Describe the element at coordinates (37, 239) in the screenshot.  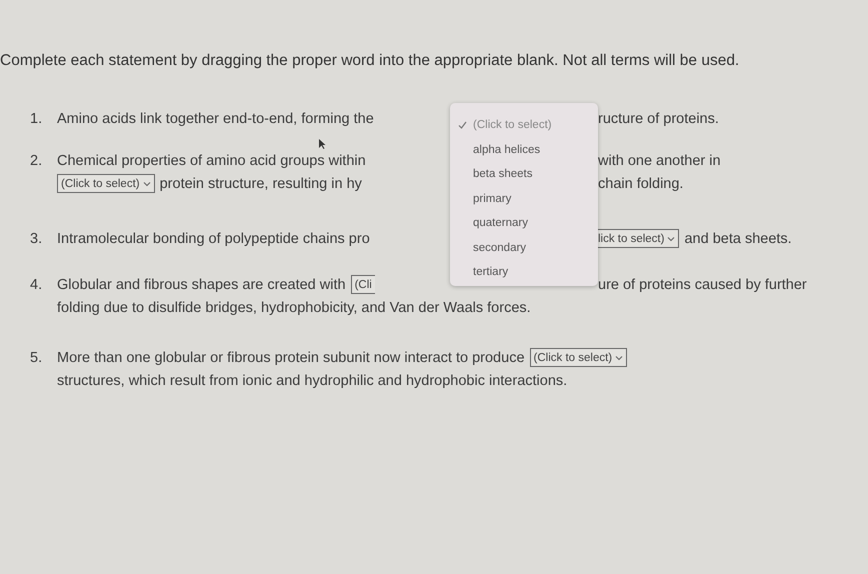
I see `statement-number: 3.` at that location.